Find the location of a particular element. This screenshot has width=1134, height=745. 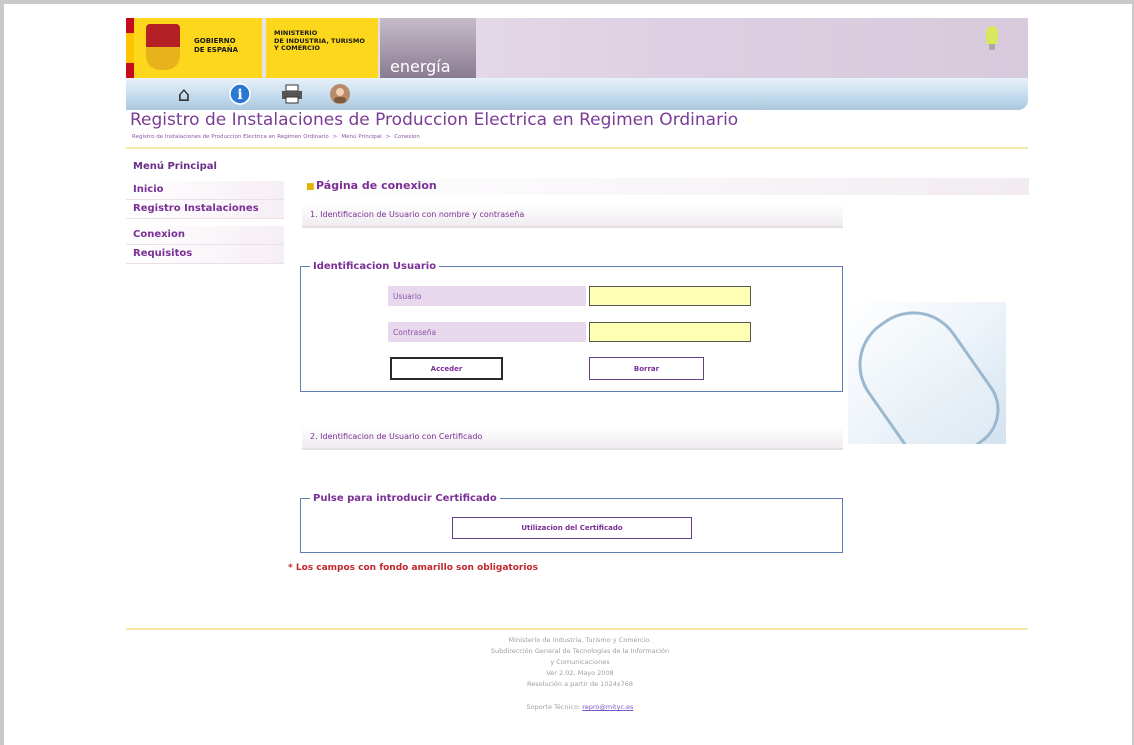

energia-text: energía is located at coordinates (420, 66).